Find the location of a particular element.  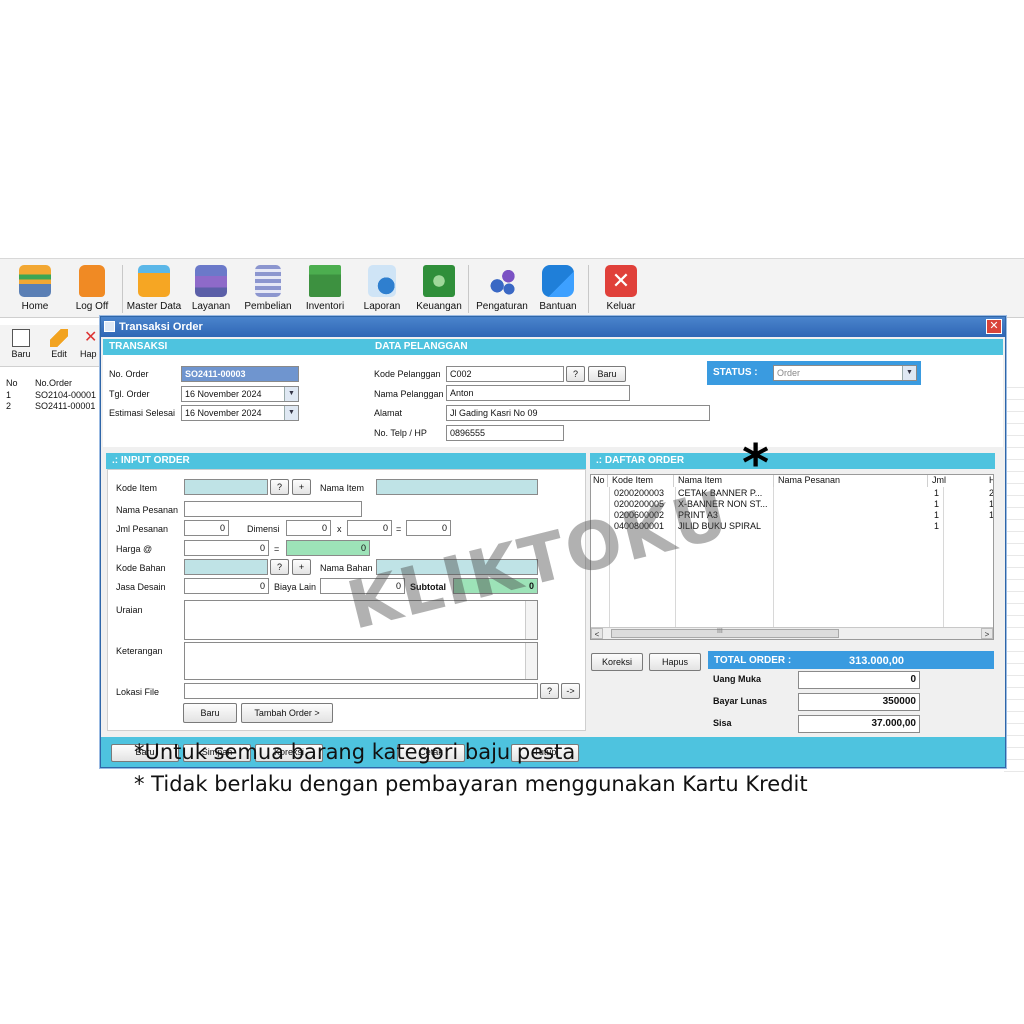

telp-input: 0896555 is located at coordinates (505, 433).